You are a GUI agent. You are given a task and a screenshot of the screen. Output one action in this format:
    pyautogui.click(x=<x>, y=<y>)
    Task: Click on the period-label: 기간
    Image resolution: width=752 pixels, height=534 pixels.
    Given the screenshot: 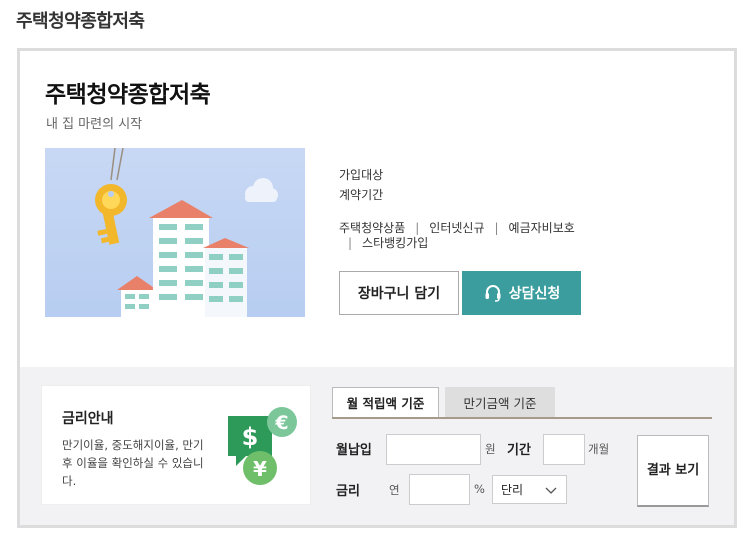 What is the action you would take?
    pyautogui.click(x=519, y=450)
    